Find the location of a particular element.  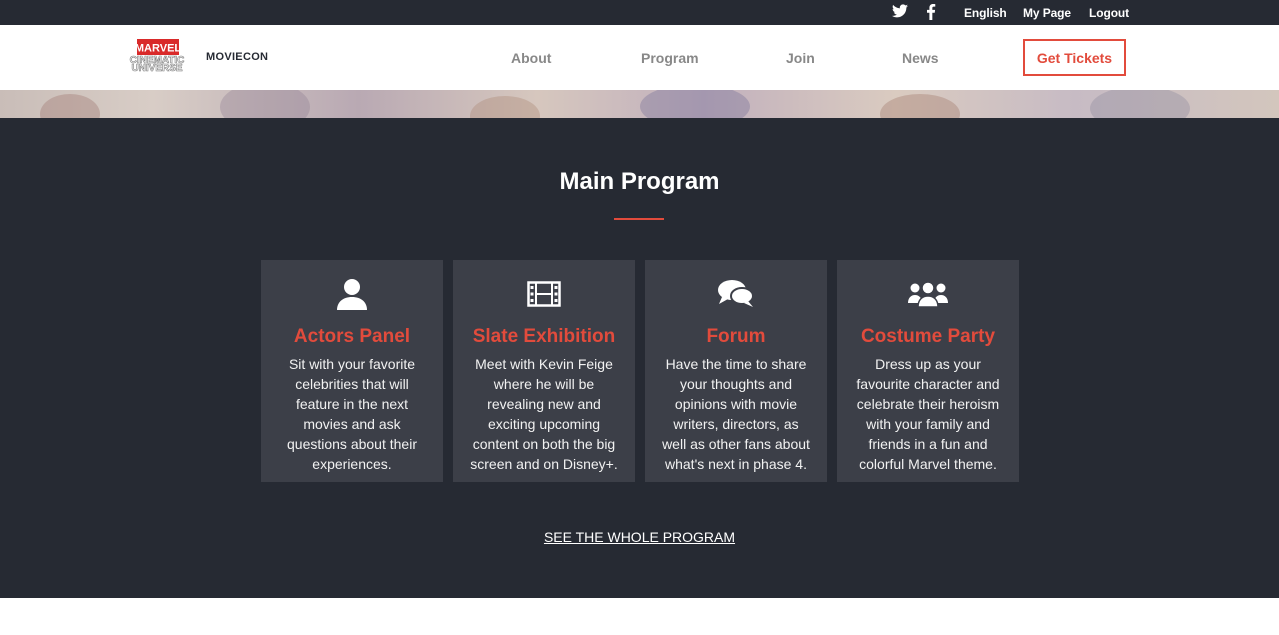

logout-link: Logout is located at coordinates (1109, 13).